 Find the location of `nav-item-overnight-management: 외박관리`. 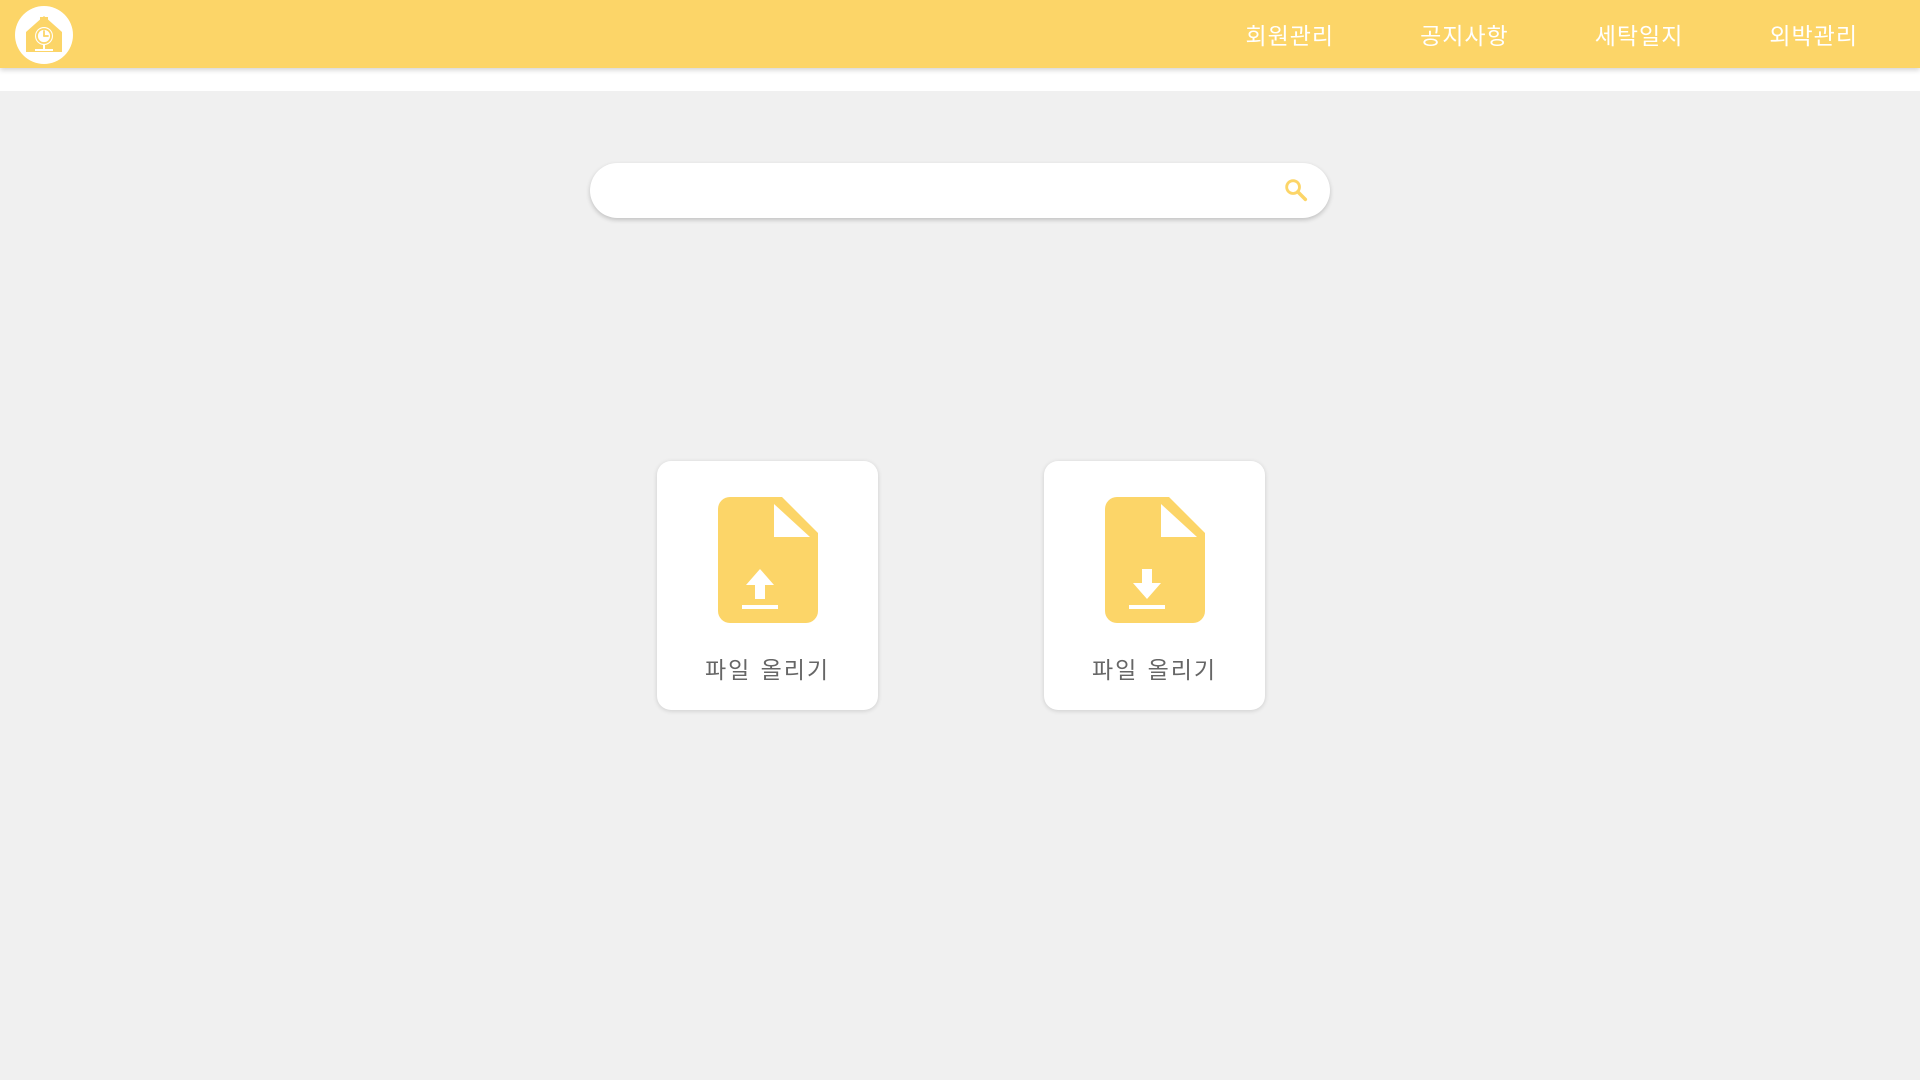

nav-item-overnight-management: 외박관리 is located at coordinates (1813, 34).